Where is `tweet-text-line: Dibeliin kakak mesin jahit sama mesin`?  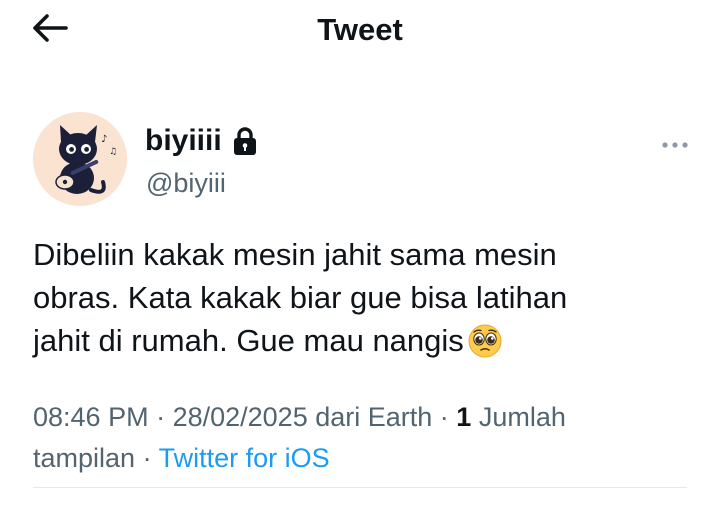 tweet-text-line: Dibeliin kakak mesin jahit sama mesin is located at coordinates (295, 254).